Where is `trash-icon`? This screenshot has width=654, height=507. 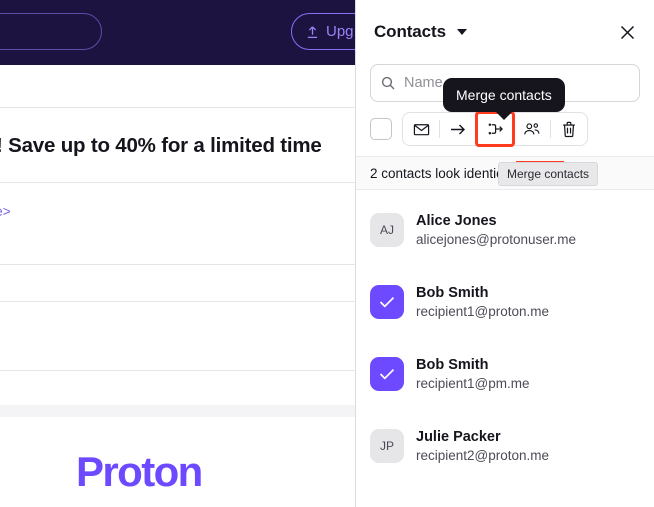 trash-icon is located at coordinates (569, 129).